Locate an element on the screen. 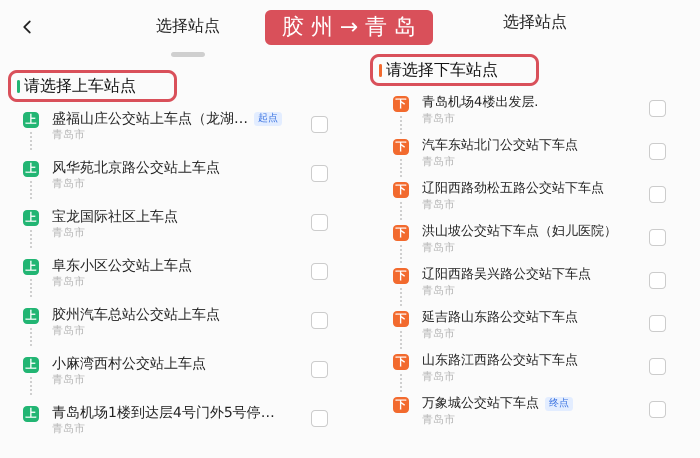 This screenshot has width=700, height=458. stop-name: 青岛机场4楼出发层. is located at coordinates (480, 103).